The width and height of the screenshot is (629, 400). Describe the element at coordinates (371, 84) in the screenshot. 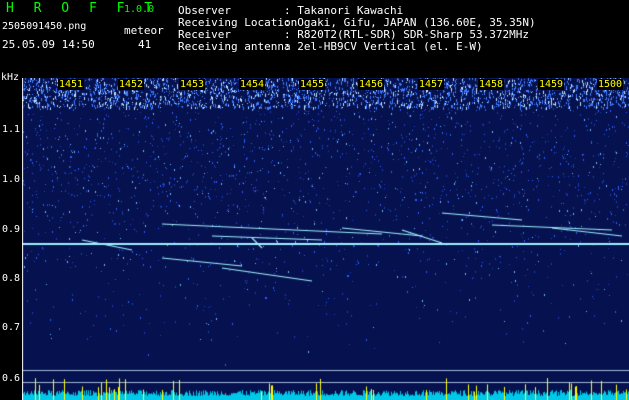

I see `minute-label-1456: 1456` at that location.